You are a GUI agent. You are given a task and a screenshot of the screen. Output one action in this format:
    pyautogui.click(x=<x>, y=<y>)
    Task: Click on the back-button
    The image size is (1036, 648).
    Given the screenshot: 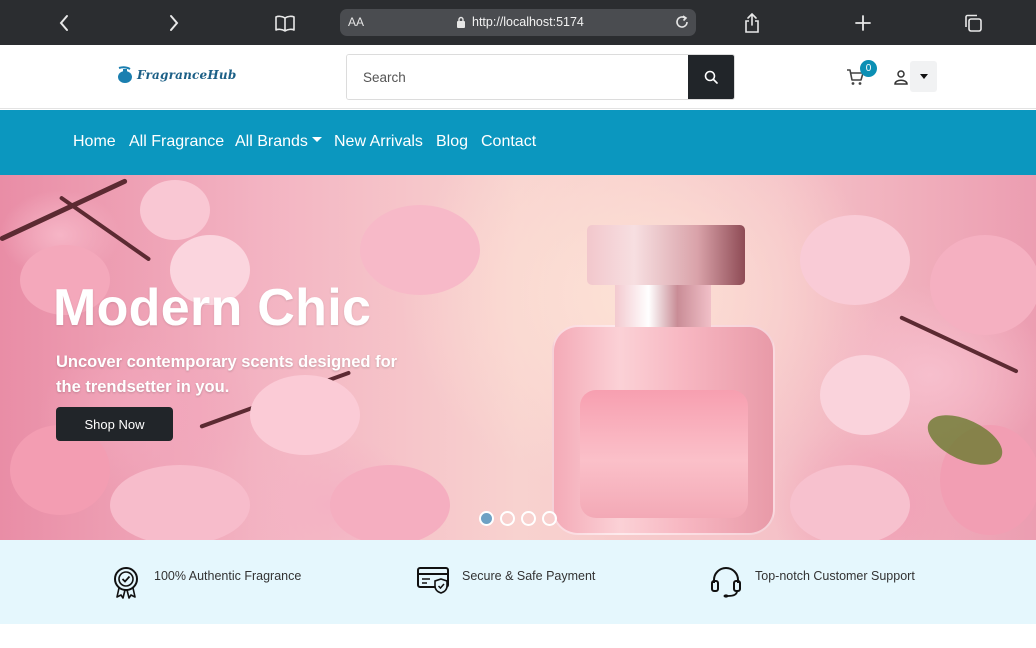 What is the action you would take?
    pyautogui.click(x=64, y=23)
    